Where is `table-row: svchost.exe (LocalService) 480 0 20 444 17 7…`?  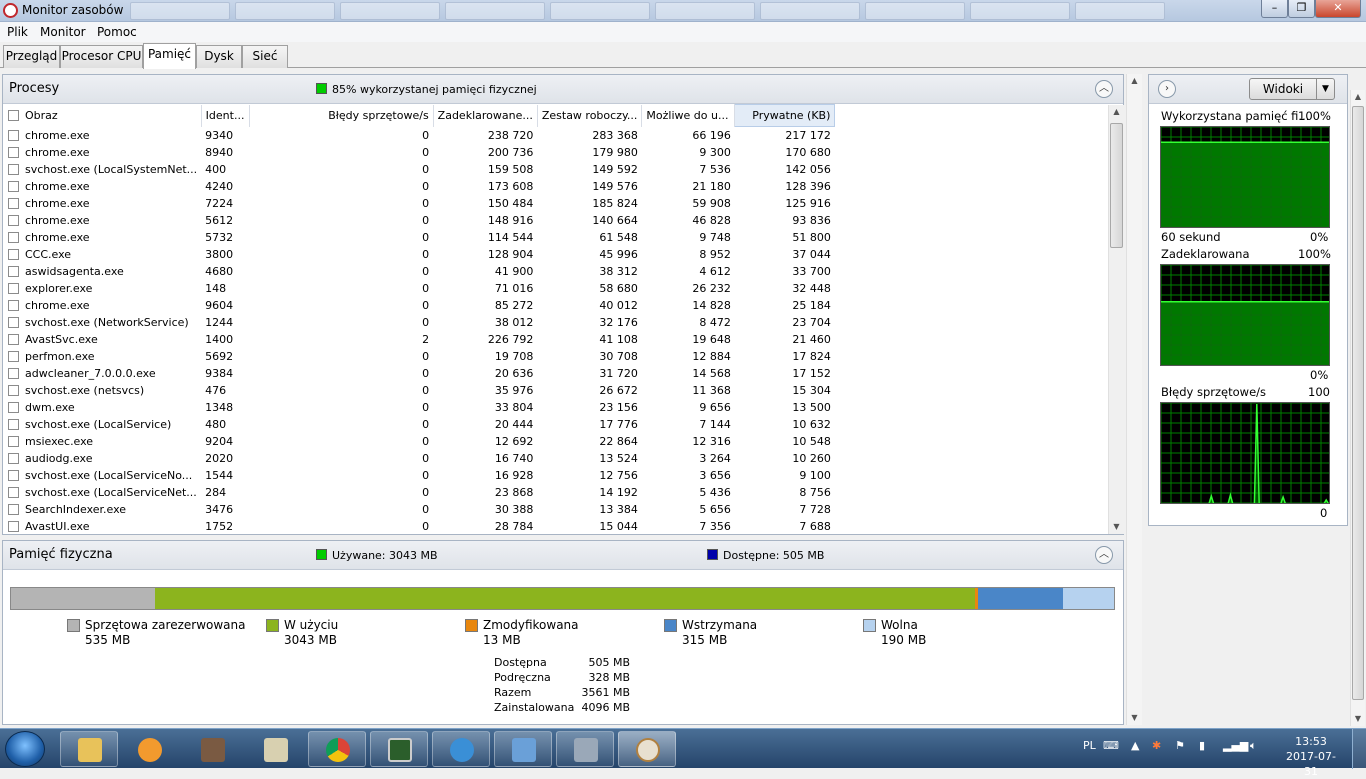
table-row: svchost.exe (LocalService) 480 0 20 444 17 7… is located at coordinates (419, 424).